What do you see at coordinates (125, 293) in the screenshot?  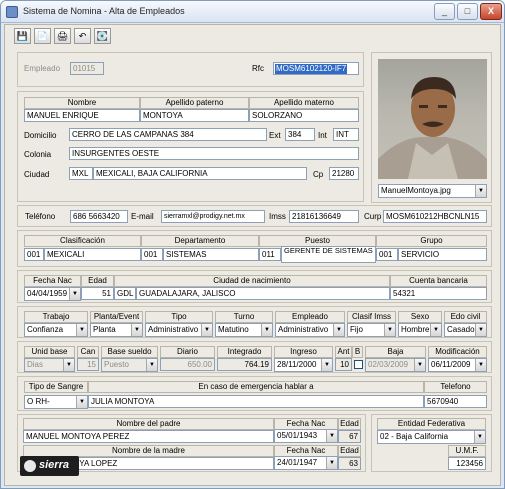 I see `ciudad-nac-code: GDL` at bounding box center [125, 293].